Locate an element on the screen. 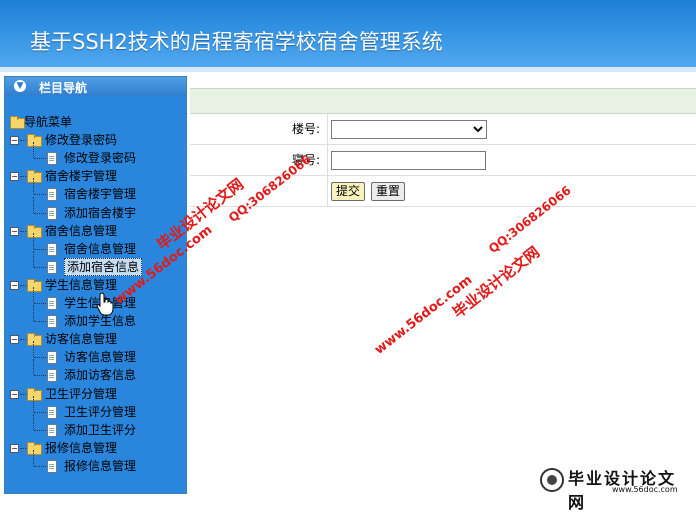  nav-group: − 宿舍楼宇管理 is located at coordinates (95, 176).